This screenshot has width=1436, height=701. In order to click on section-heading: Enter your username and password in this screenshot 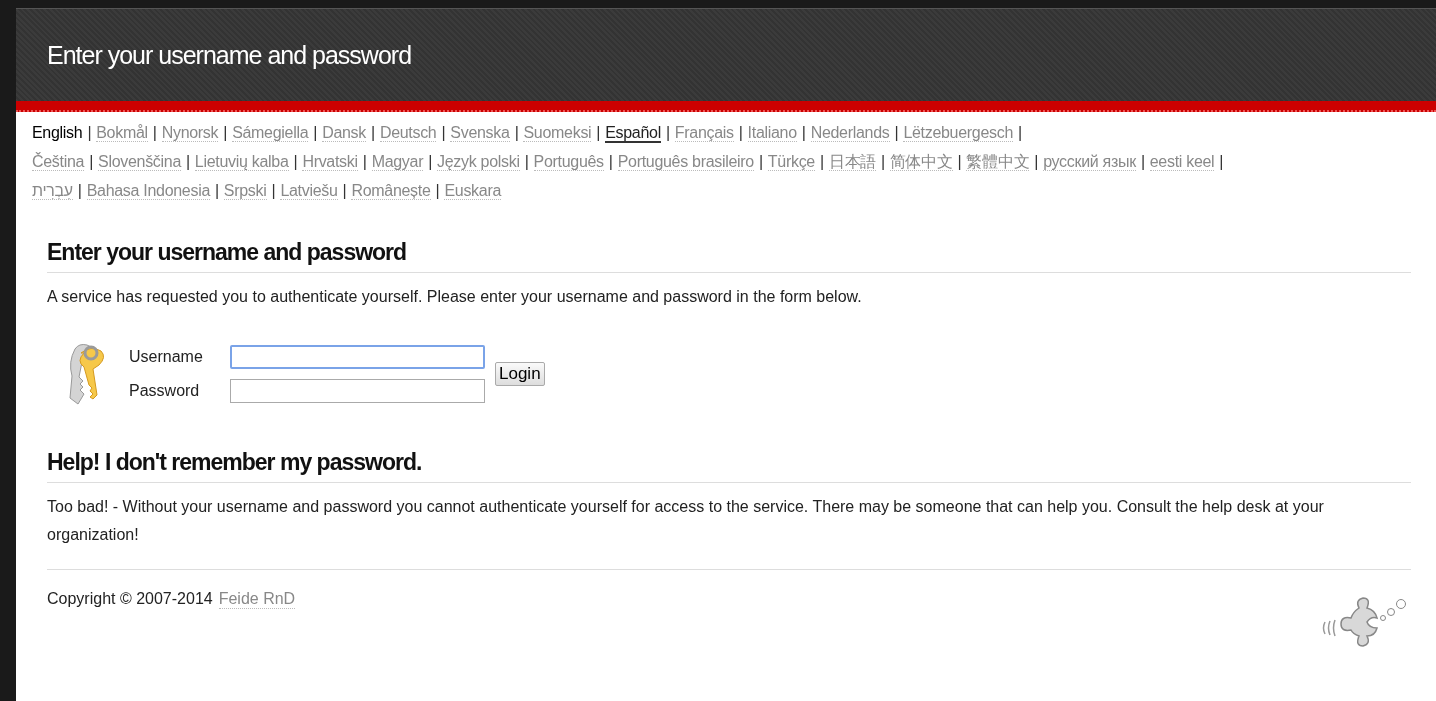, I will do `click(729, 256)`.